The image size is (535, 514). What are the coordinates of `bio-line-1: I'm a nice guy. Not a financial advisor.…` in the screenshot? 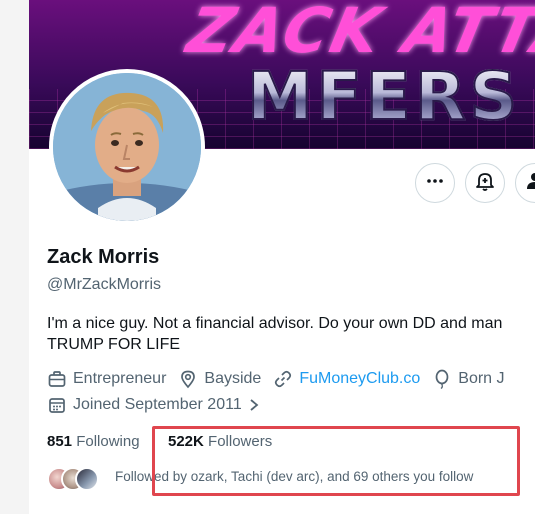 It's located at (275, 323).